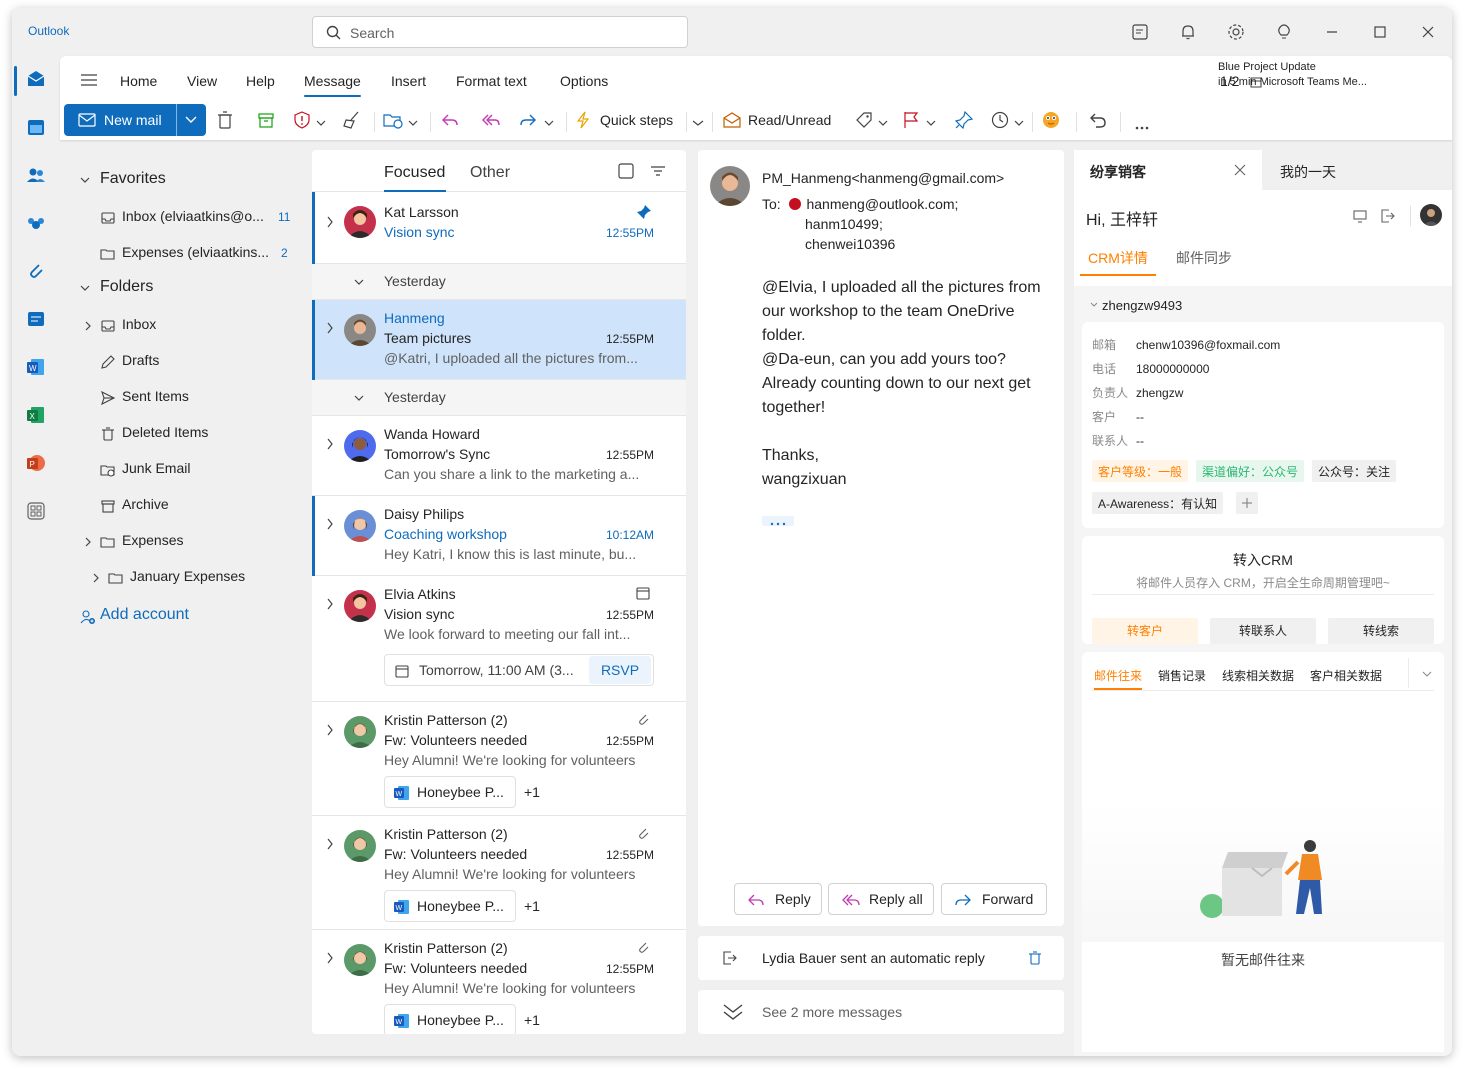 Image resolution: width=1464 pixels, height=1073 pixels. What do you see at coordinates (1431, 215) in the screenshot?
I see `user-avatar` at bounding box center [1431, 215].